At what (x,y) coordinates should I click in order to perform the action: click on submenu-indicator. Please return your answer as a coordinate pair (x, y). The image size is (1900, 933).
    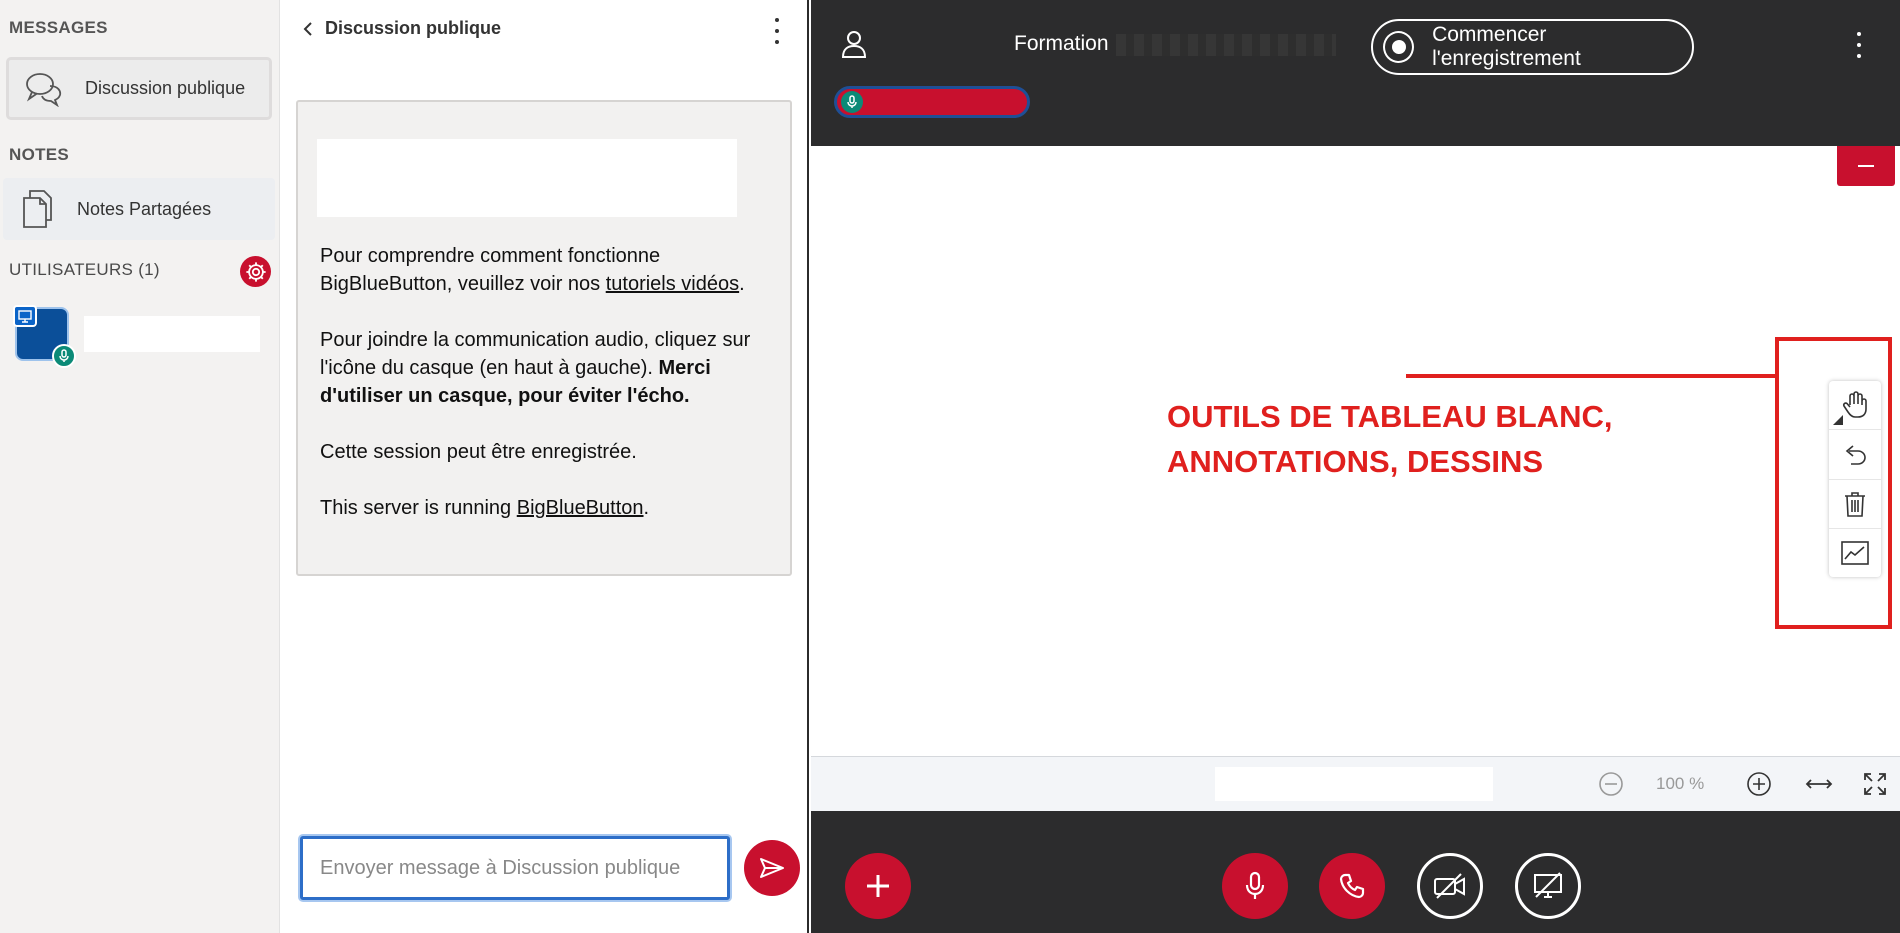
    Looking at the image, I should click on (1838, 420).